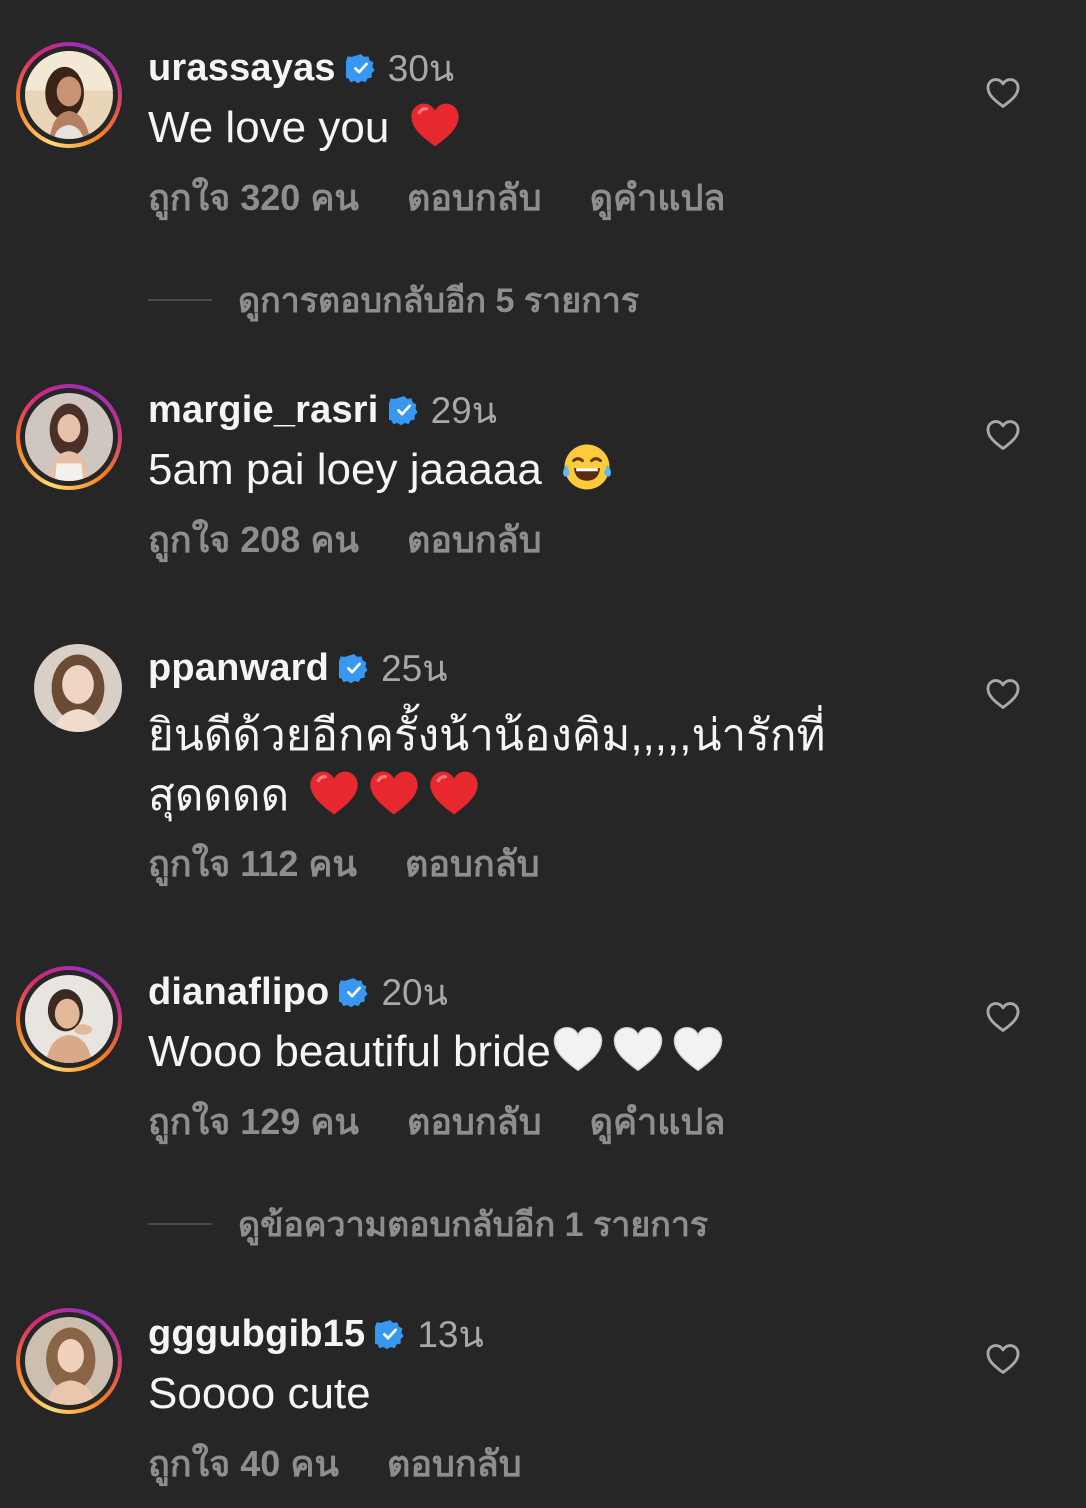  What do you see at coordinates (256, 1334) in the screenshot?
I see `username: gggubgib15` at bounding box center [256, 1334].